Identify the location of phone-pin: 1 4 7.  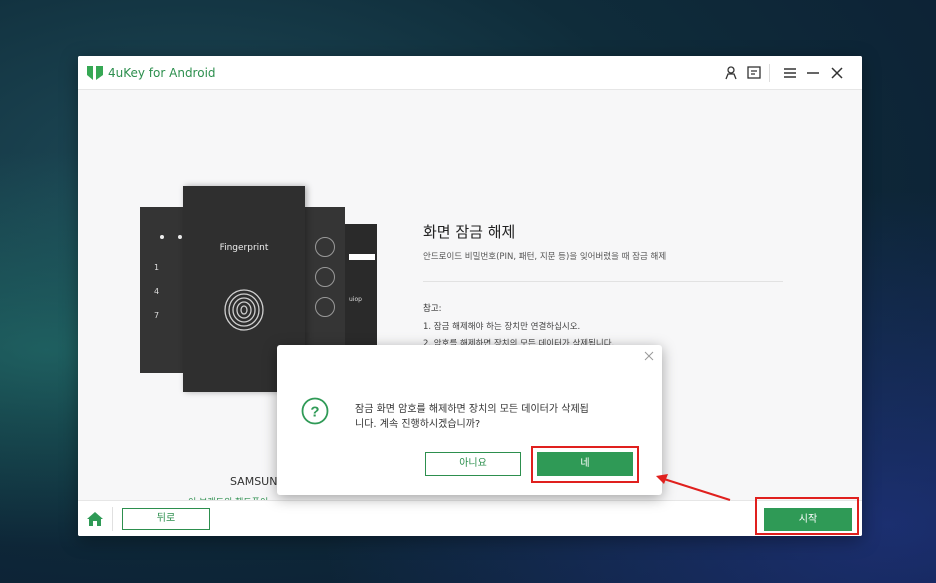
(163, 290).